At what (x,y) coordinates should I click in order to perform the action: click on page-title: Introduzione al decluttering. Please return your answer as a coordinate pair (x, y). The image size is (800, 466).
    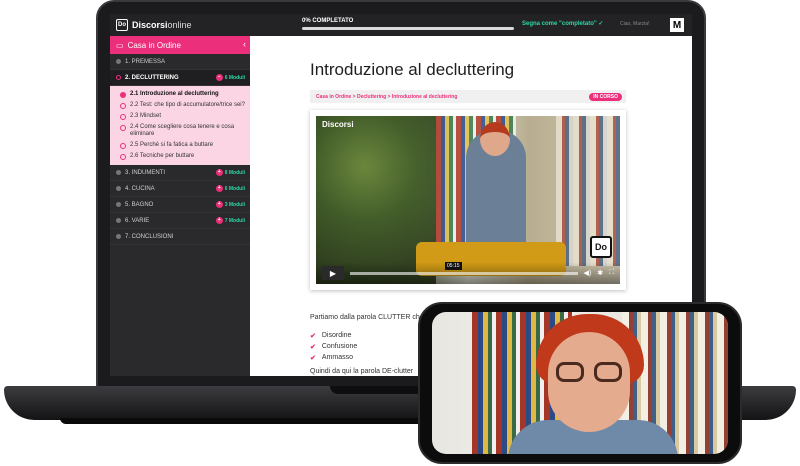
    Looking at the image, I should click on (412, 69).